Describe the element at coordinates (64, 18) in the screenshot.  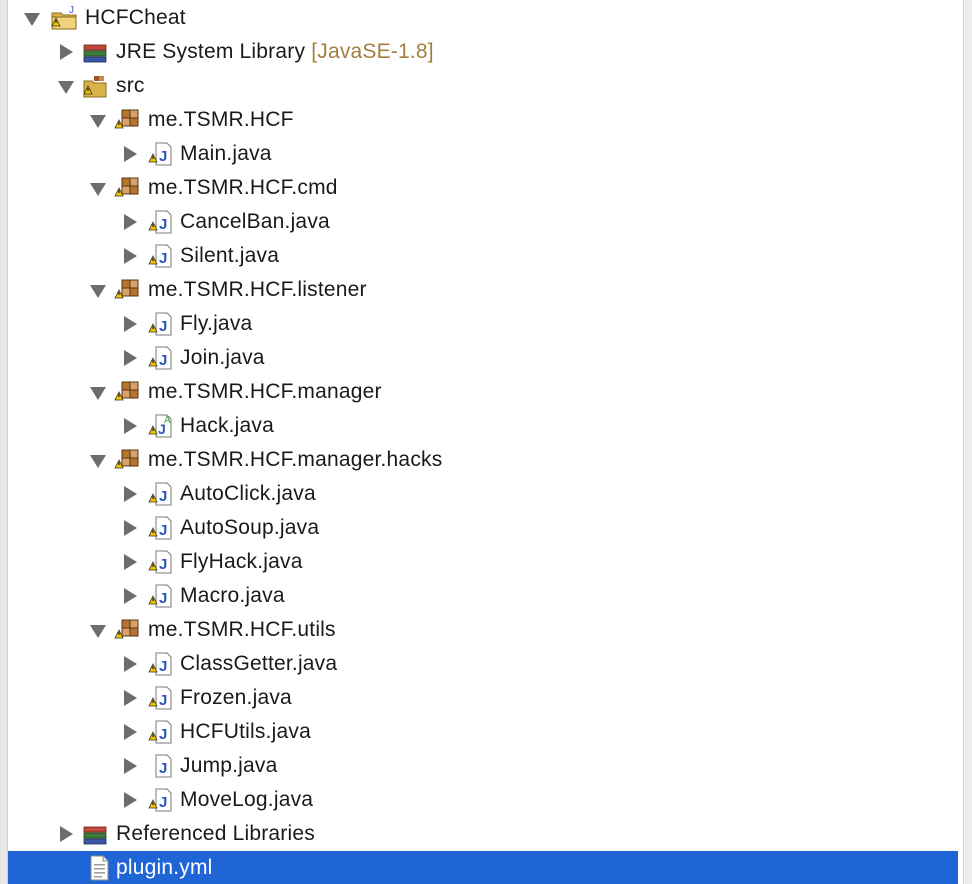
I see `java-project-icon: J` at that location.